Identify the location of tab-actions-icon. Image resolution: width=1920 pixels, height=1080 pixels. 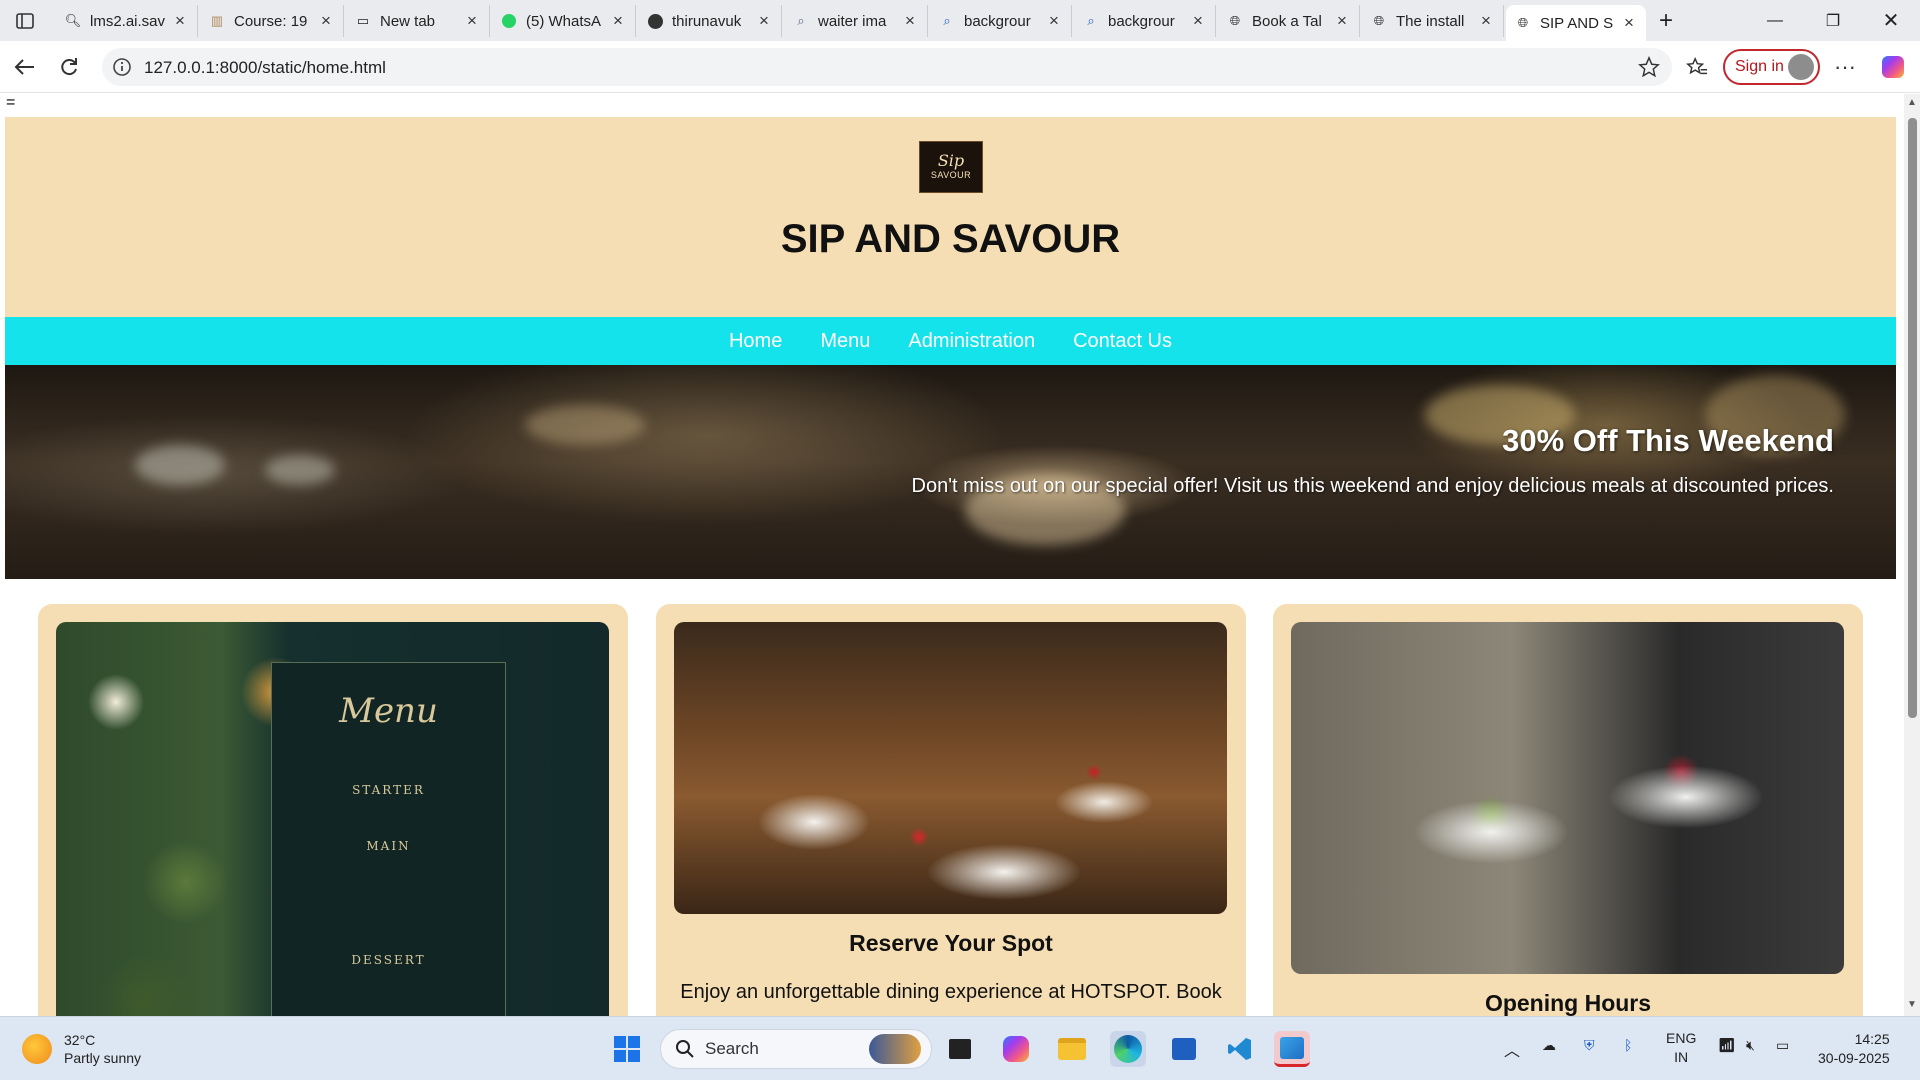
(25, 21).